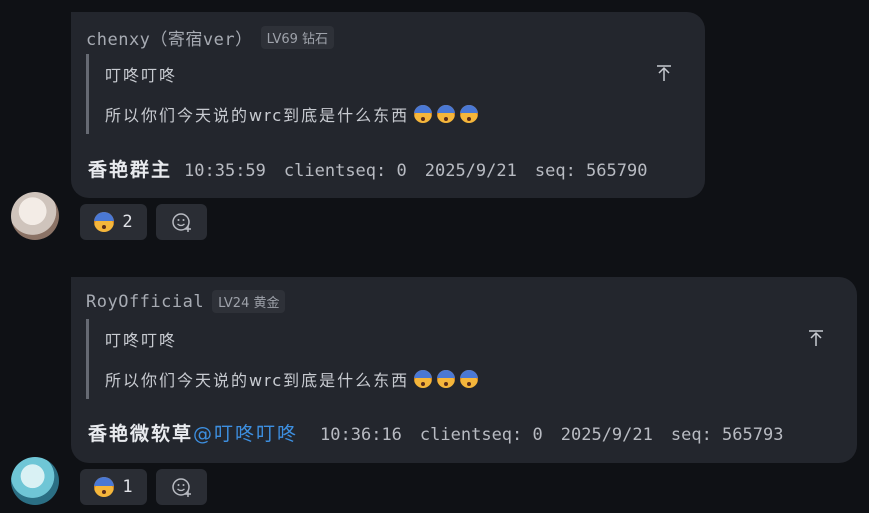 Image resolution: width=869 pixels, height=513 pixels. Describe the element at coordinates (727, 435) in the screenshot. I see `message-seq: seq: 565793` at that location.